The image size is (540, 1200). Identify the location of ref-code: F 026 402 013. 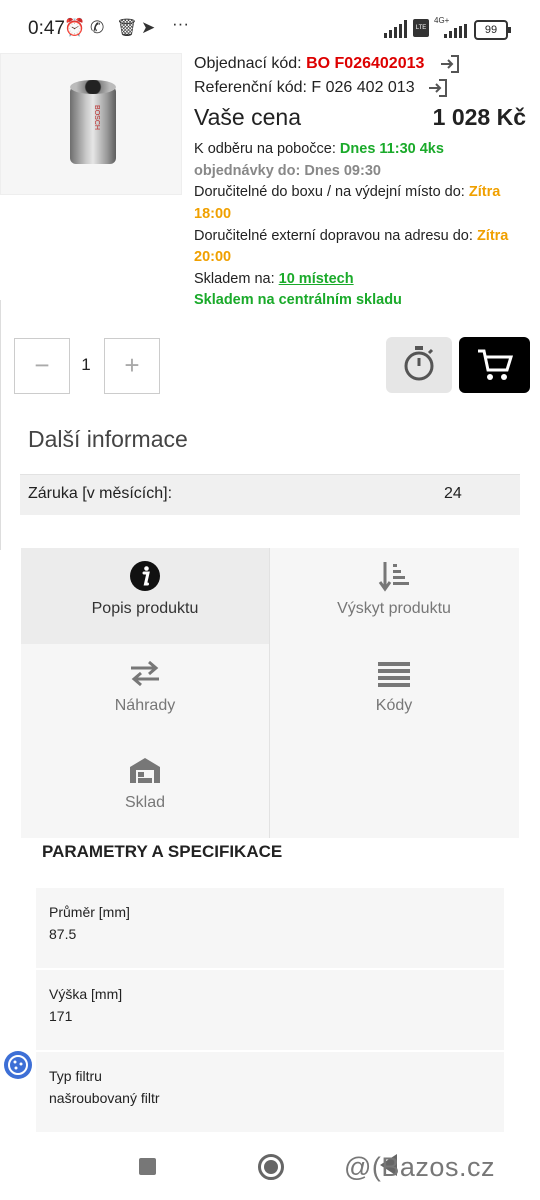
(363, 87).